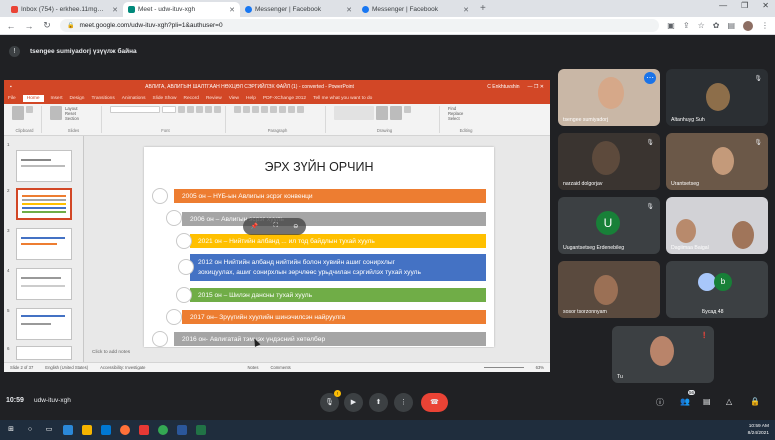 Image resolution: width=775 pixels, height=440 pixels. I want to click on share-icon: ⇪, so click(686, 25).